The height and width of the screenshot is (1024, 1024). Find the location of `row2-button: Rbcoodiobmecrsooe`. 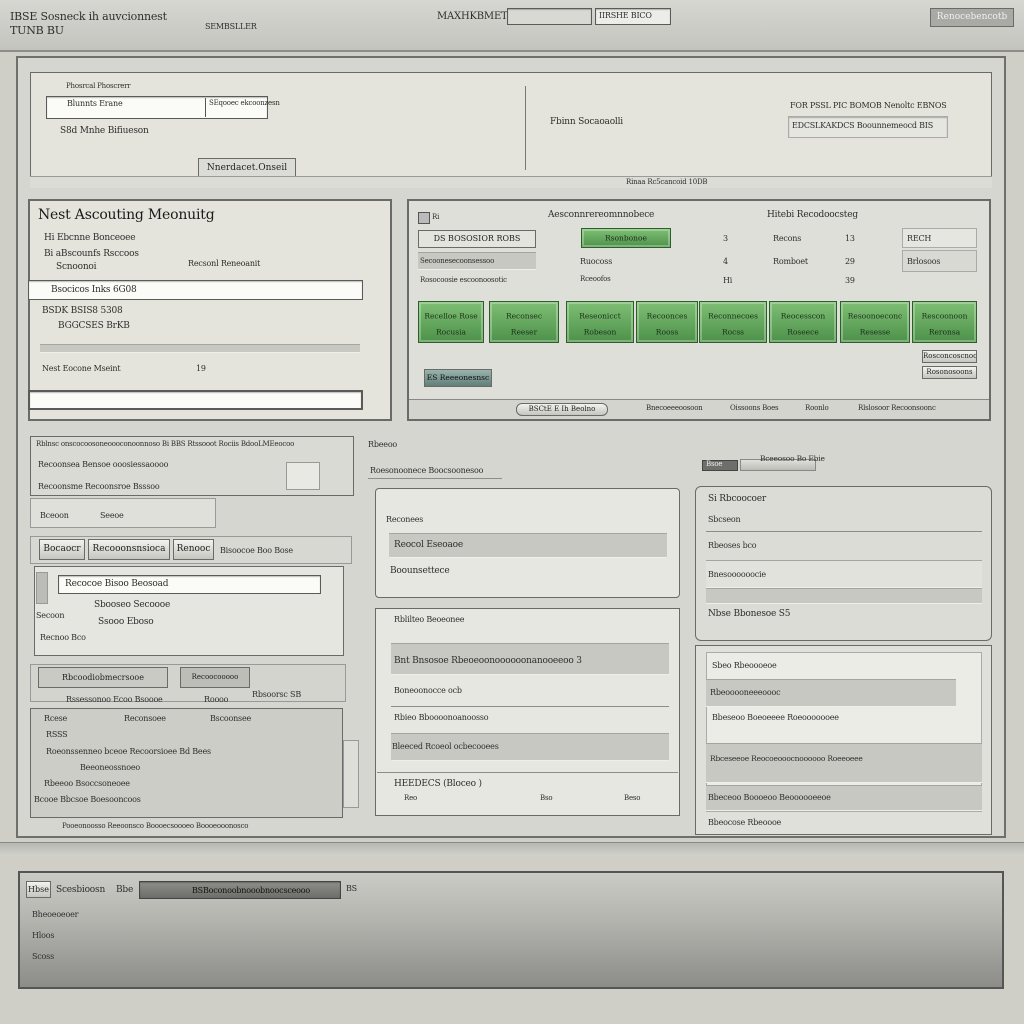

row2-button: Rbcoodiobmecrsooe is located at coordinates (103, 677).